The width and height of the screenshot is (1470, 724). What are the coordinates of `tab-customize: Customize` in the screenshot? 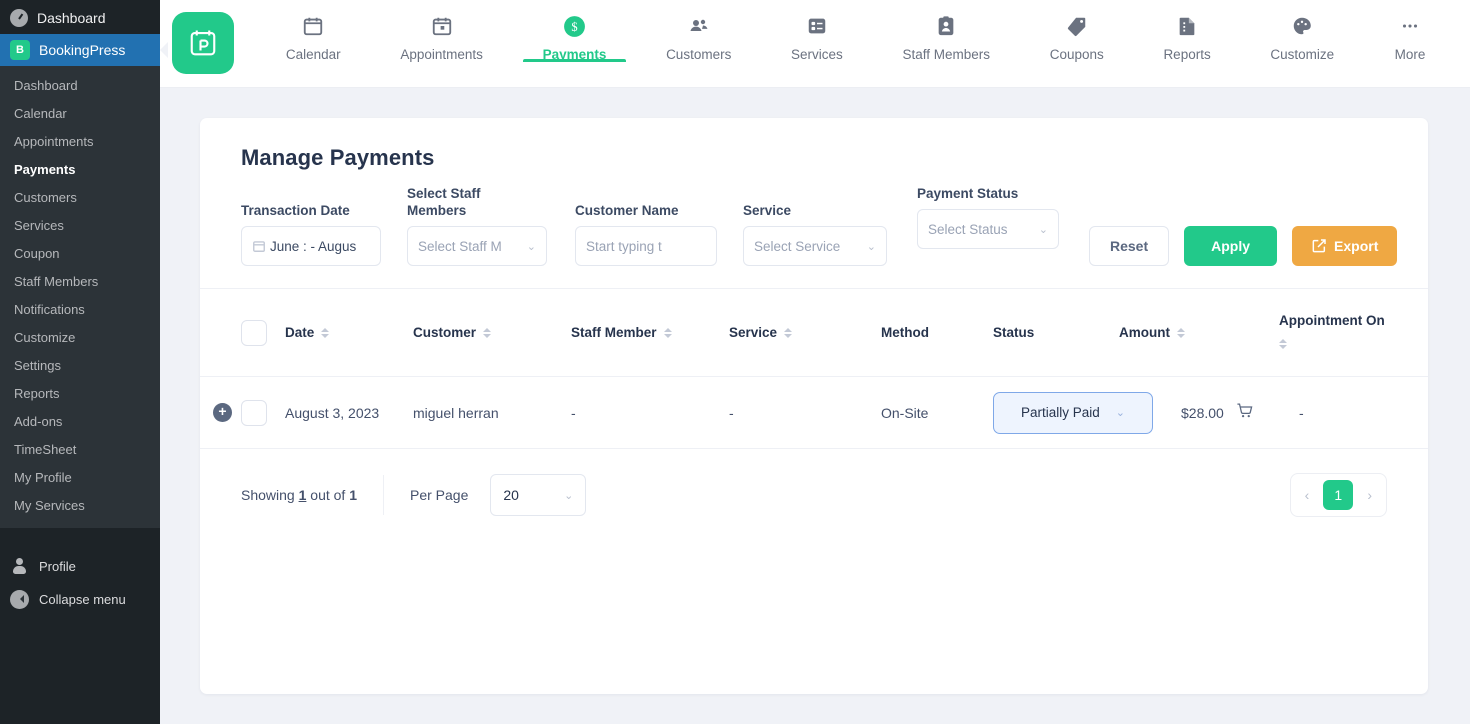 It's located at (1302, 31).